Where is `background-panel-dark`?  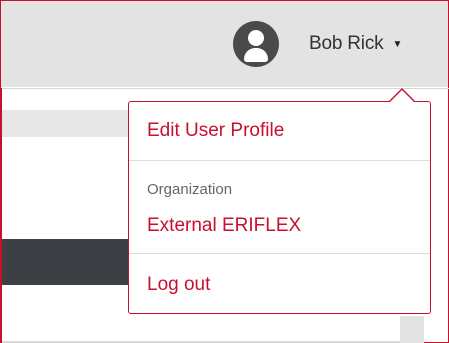
background-panel-dark is located at coordinates (72, 262).